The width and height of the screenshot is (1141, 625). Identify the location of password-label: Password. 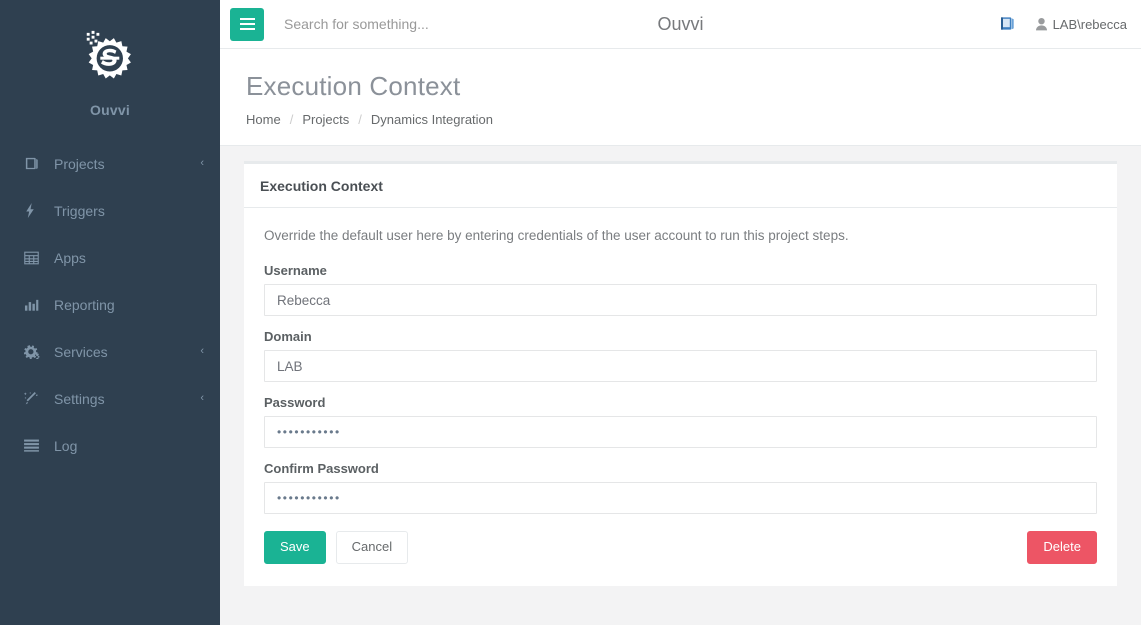
(295, 402).